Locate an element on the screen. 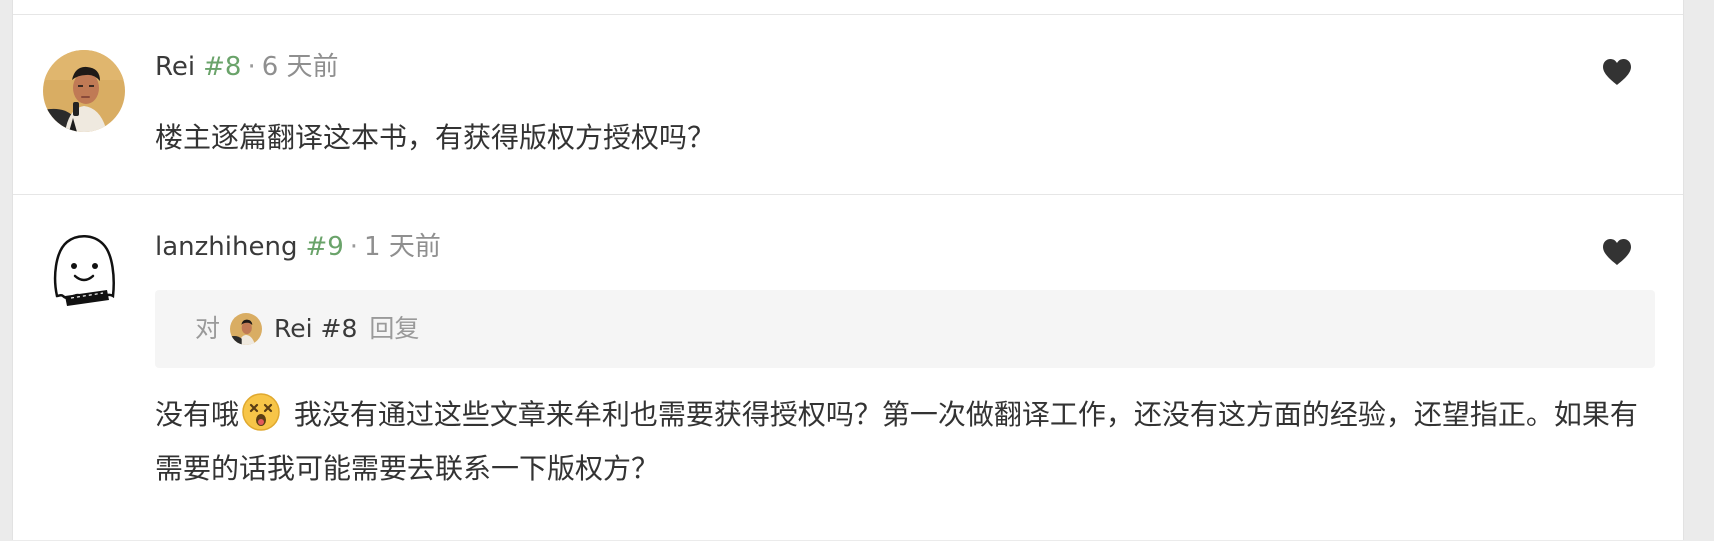 This screenshot has width=1714, height=541. reply-reference: 对 Rei #8 回复 is located at coordinates (905, 329).